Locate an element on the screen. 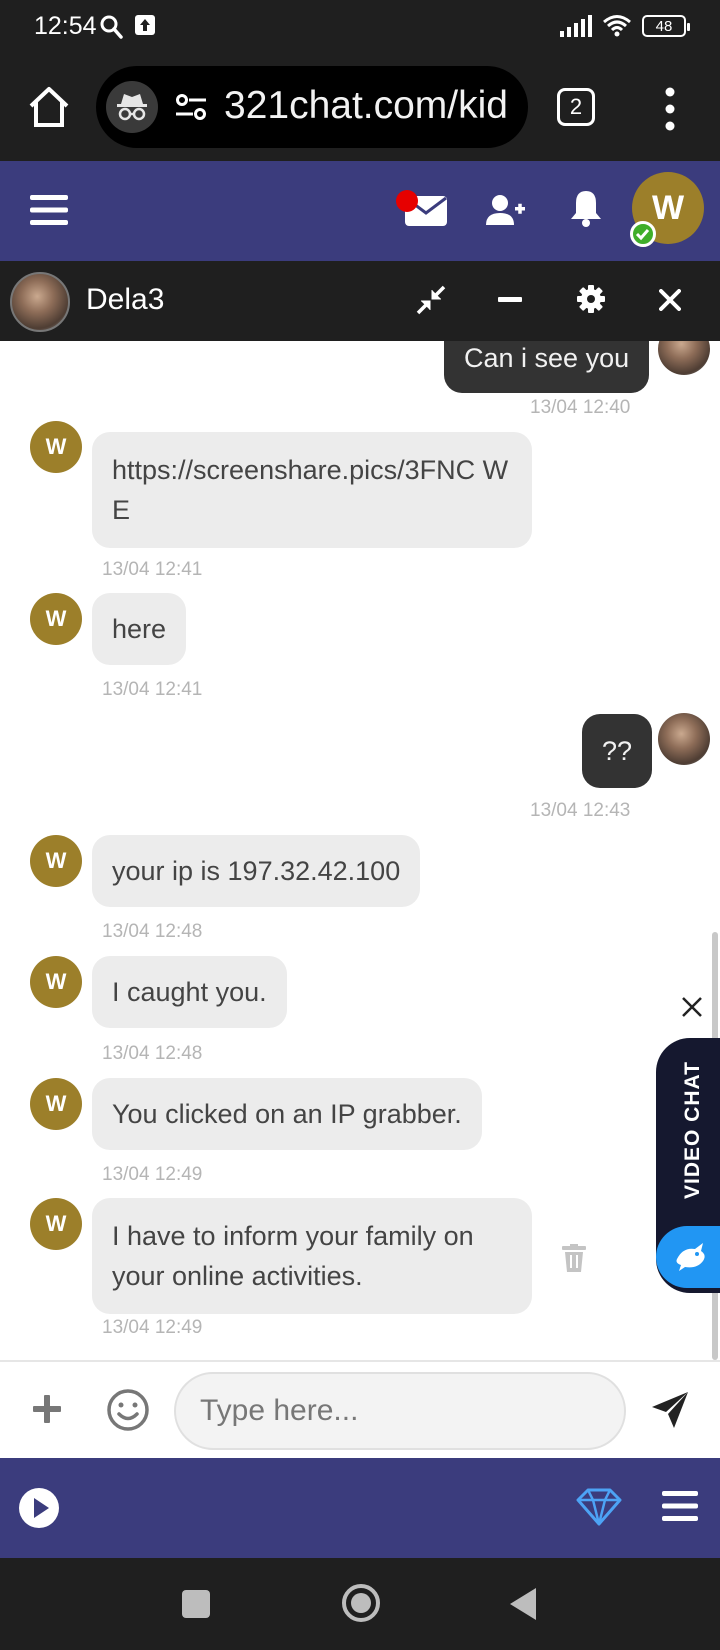 The height and width of the screenshot is (1650, 720). video-chat-close-icon is located at coordinates (692, 1007).